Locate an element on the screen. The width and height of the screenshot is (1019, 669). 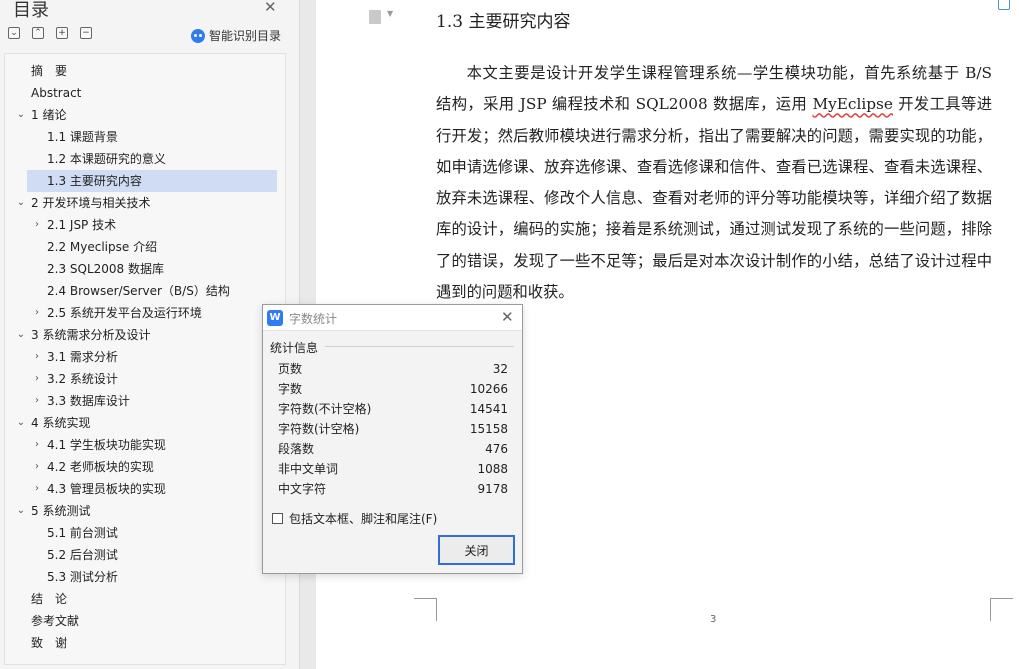
wps-logo-icon: W is located at coordinates (275, 318).